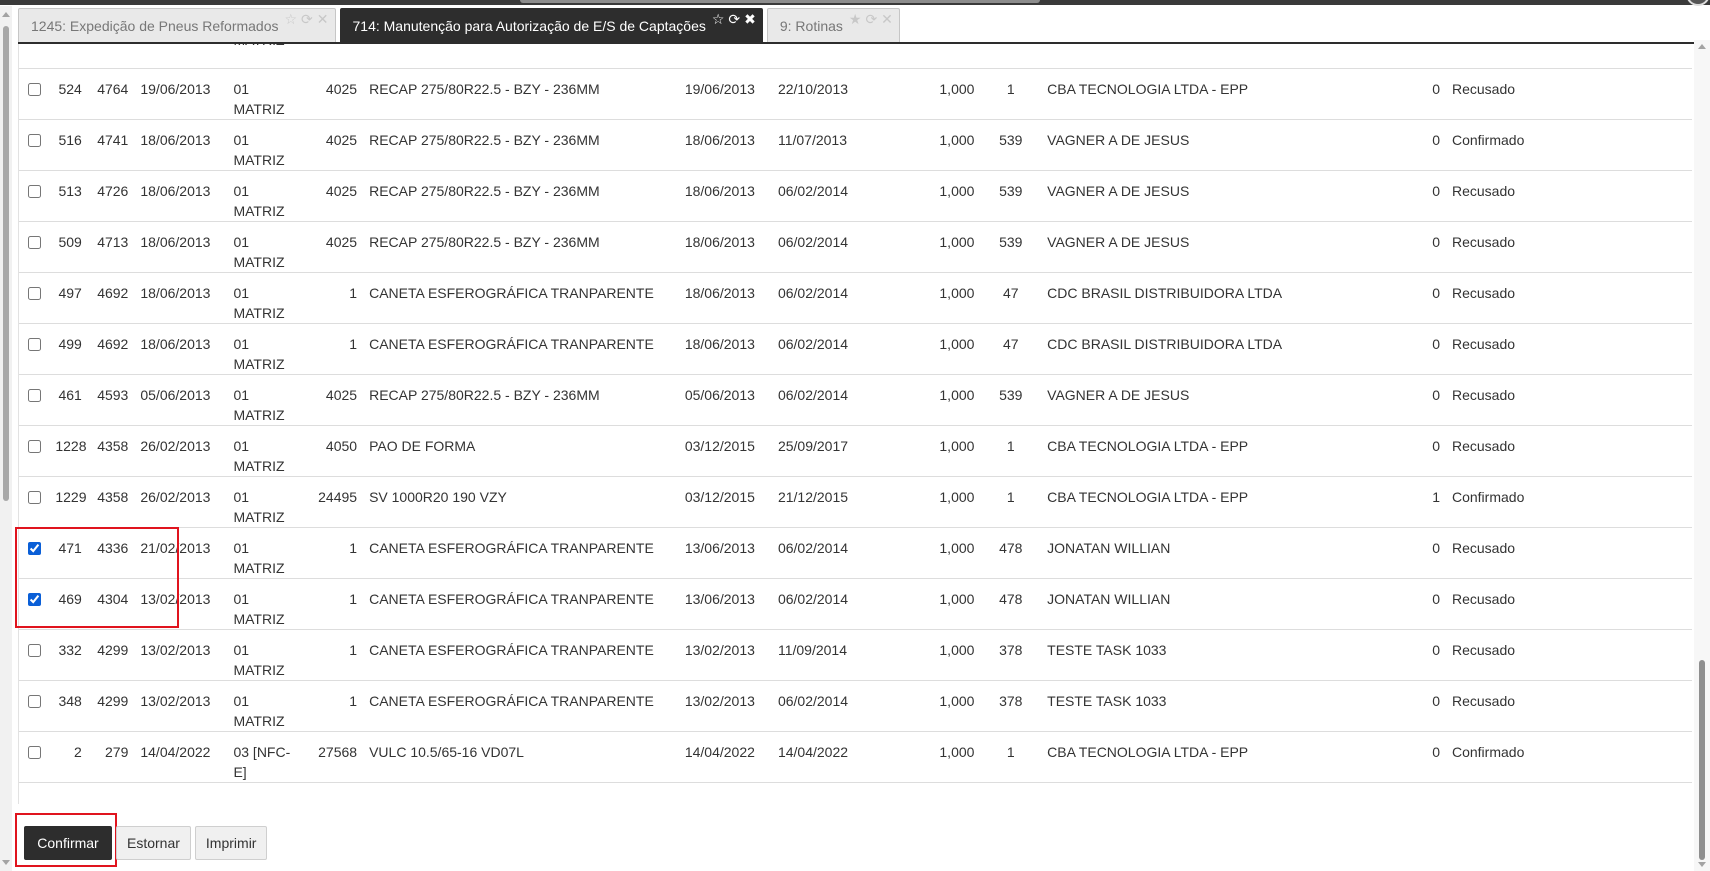 The height and width of the screenshot is (871, 1710). I want to click on cell-id: 524, so click(68, 94).